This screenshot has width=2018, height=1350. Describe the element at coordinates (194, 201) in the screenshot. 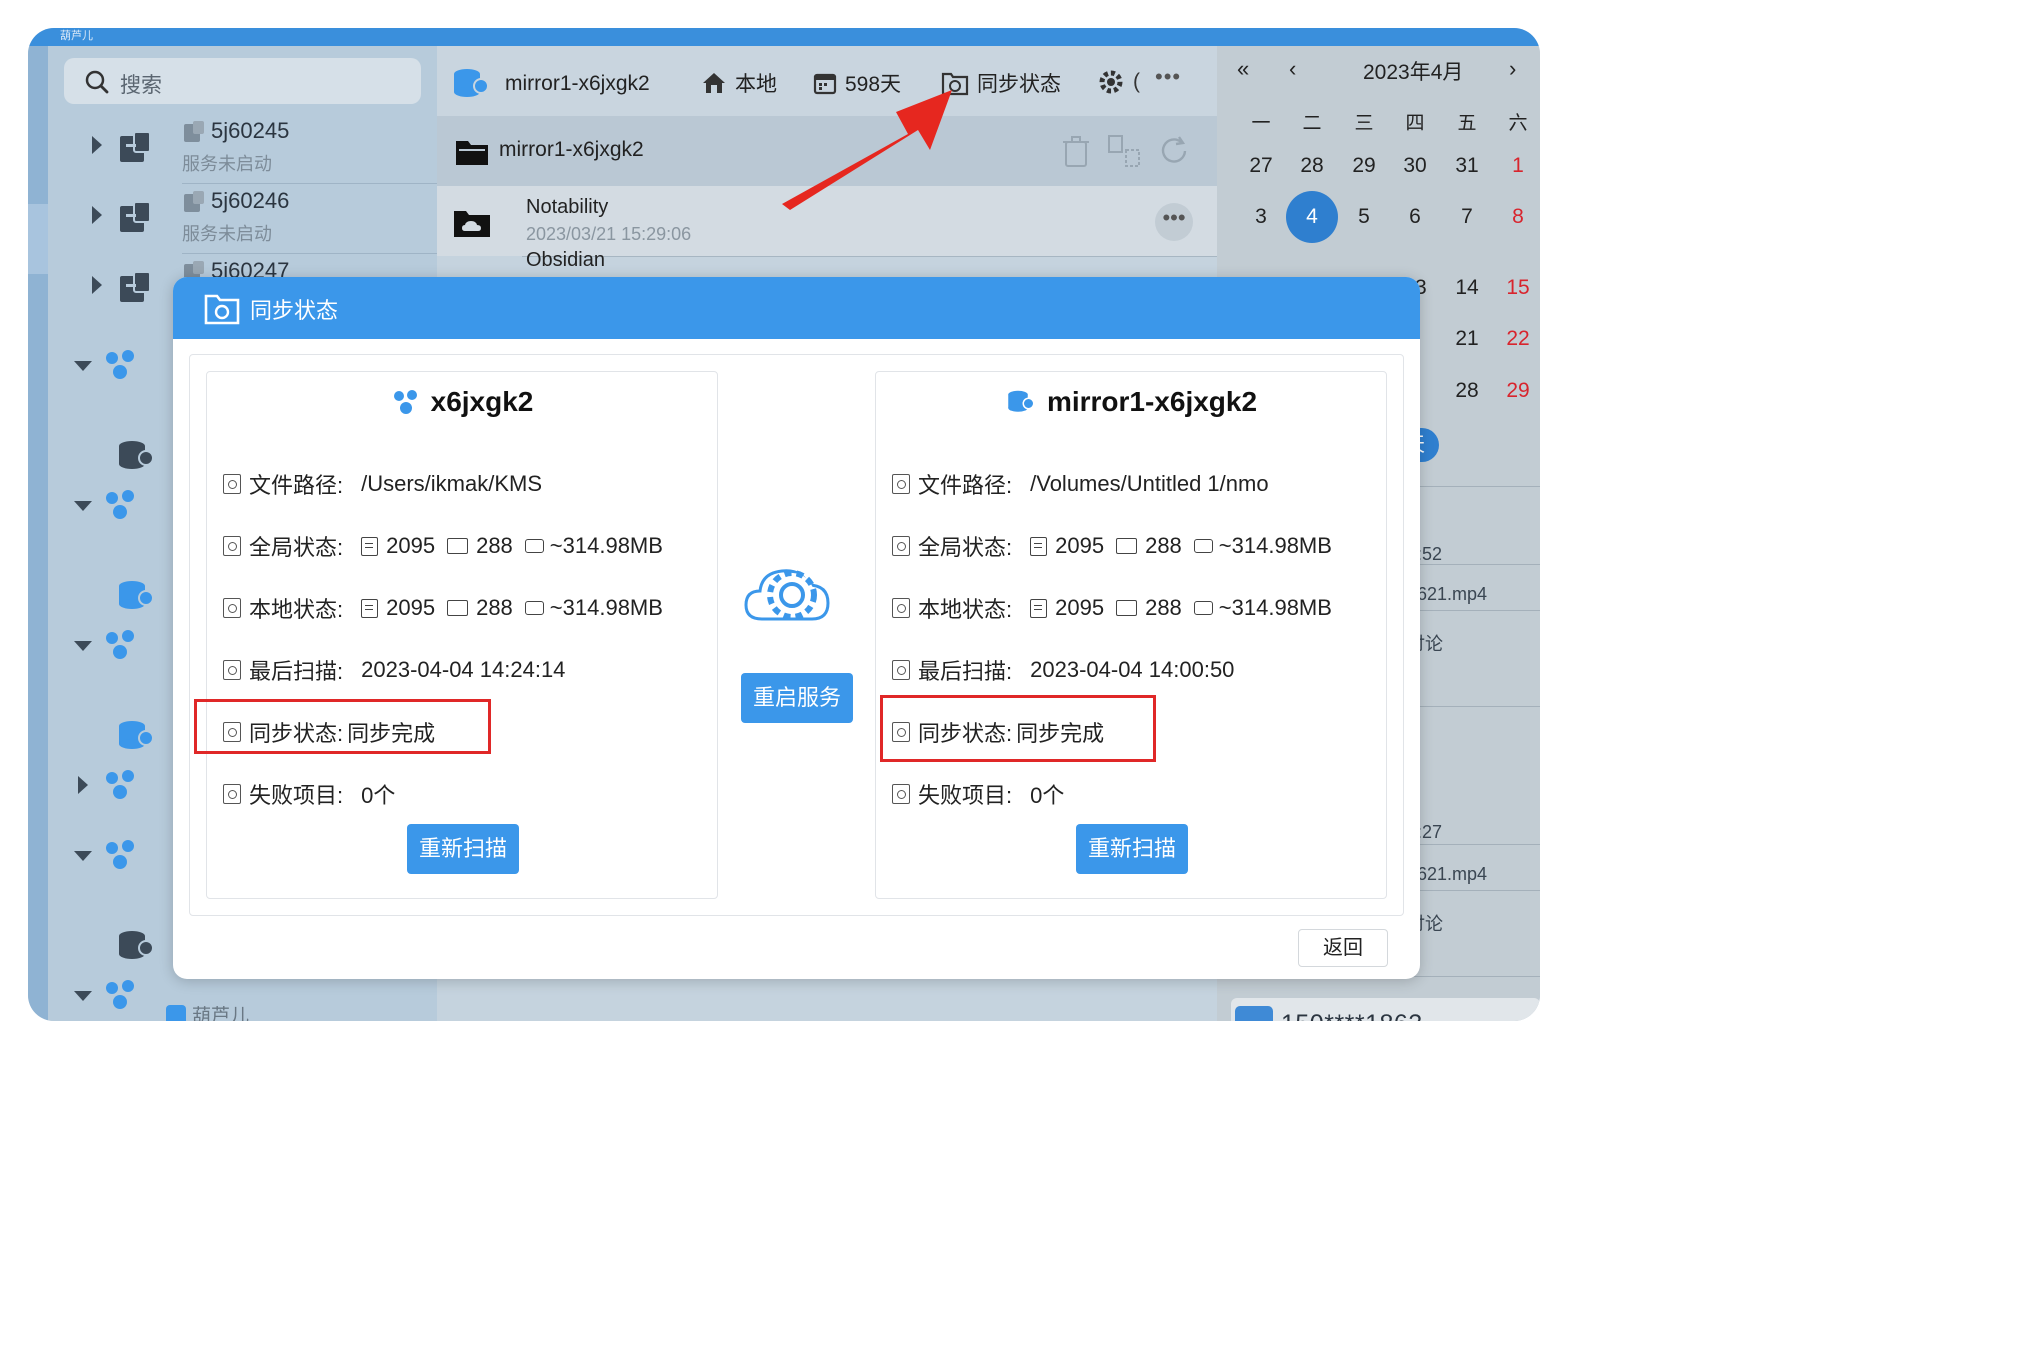

I see `device-icon` at that location.